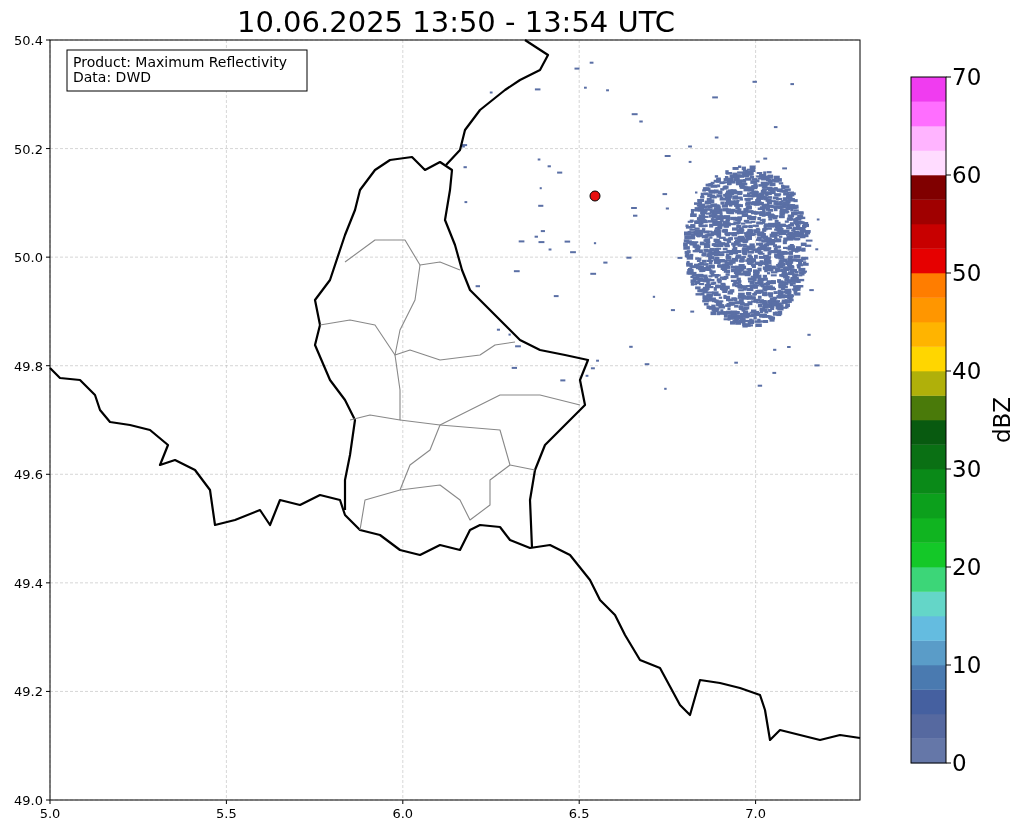  I want to click on x-tick-label: 5.5, so click(226, 813).